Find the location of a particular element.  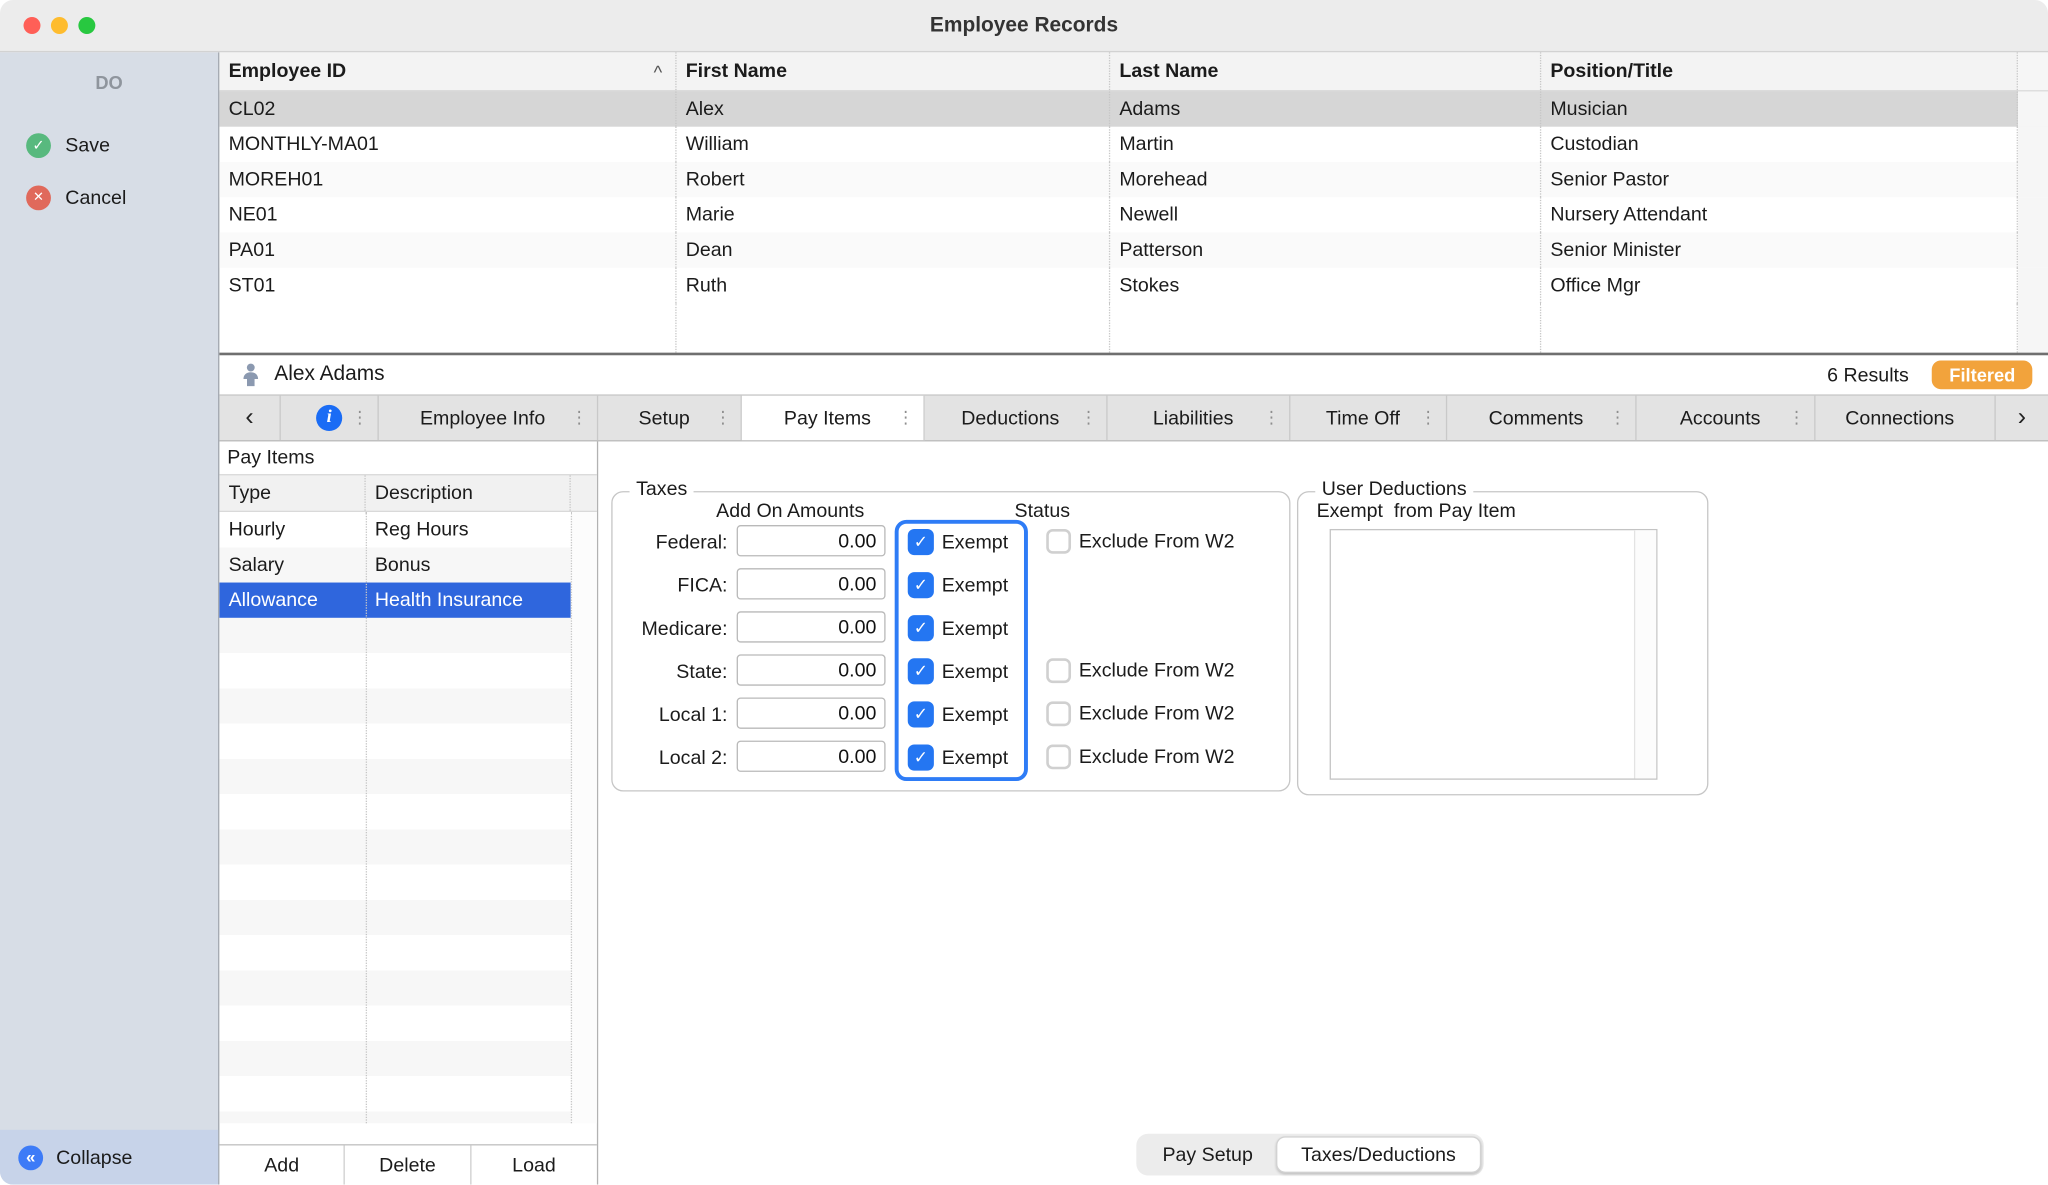

traffic-lights is located at coordinates (59, 25).